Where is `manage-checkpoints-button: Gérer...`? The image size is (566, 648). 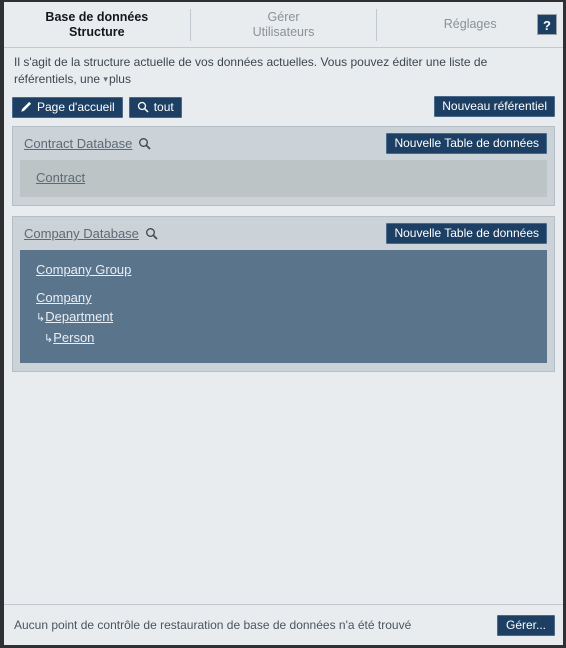
manage-checkpoints-button: Gérer... is located at coordinates (525, 625).